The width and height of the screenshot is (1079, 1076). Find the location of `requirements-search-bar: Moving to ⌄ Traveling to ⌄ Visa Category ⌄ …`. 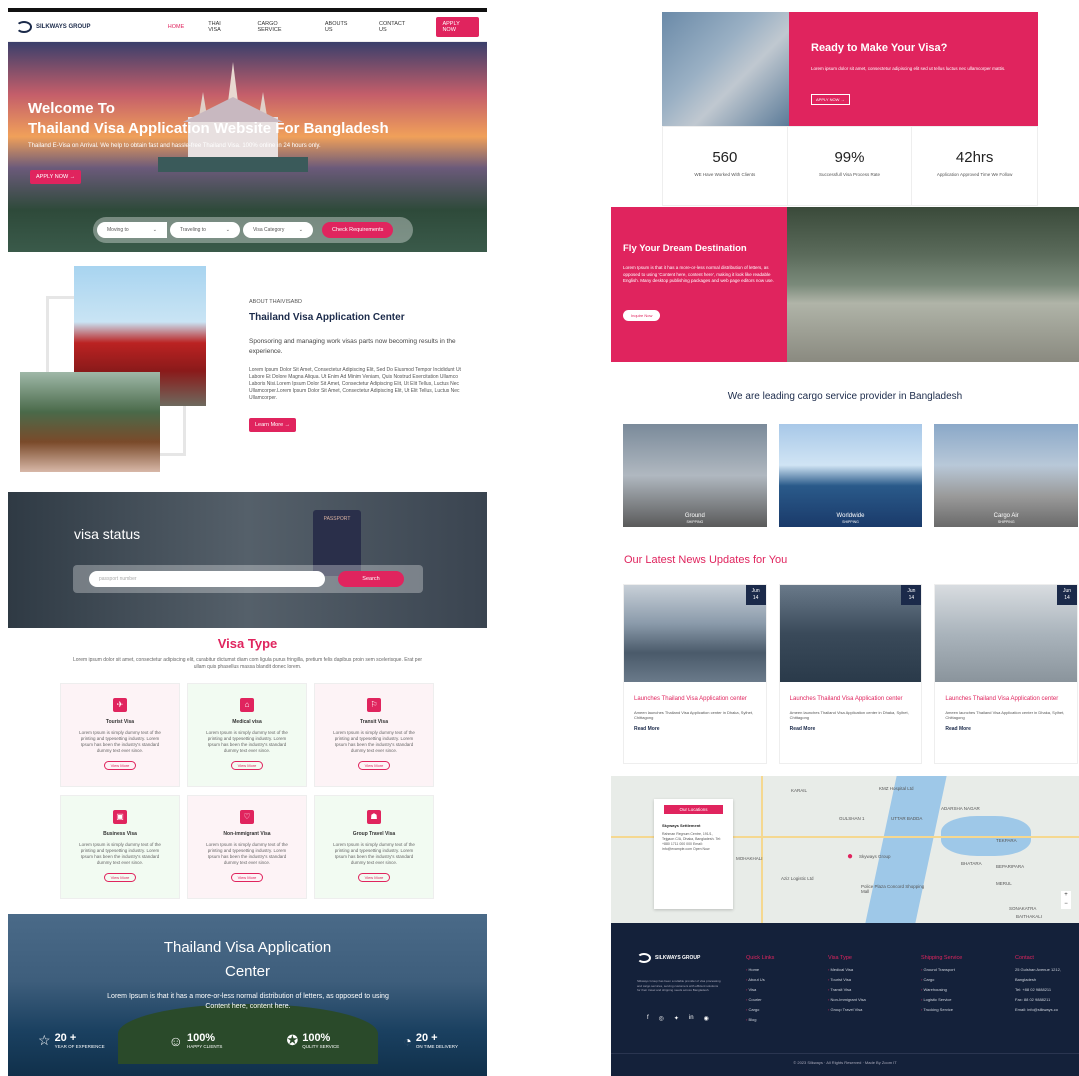

requirements-search-bar: Moving to ⌄ Traveling to ⌄ Visa Category ⌄ … is located at coordinates (253, 230).